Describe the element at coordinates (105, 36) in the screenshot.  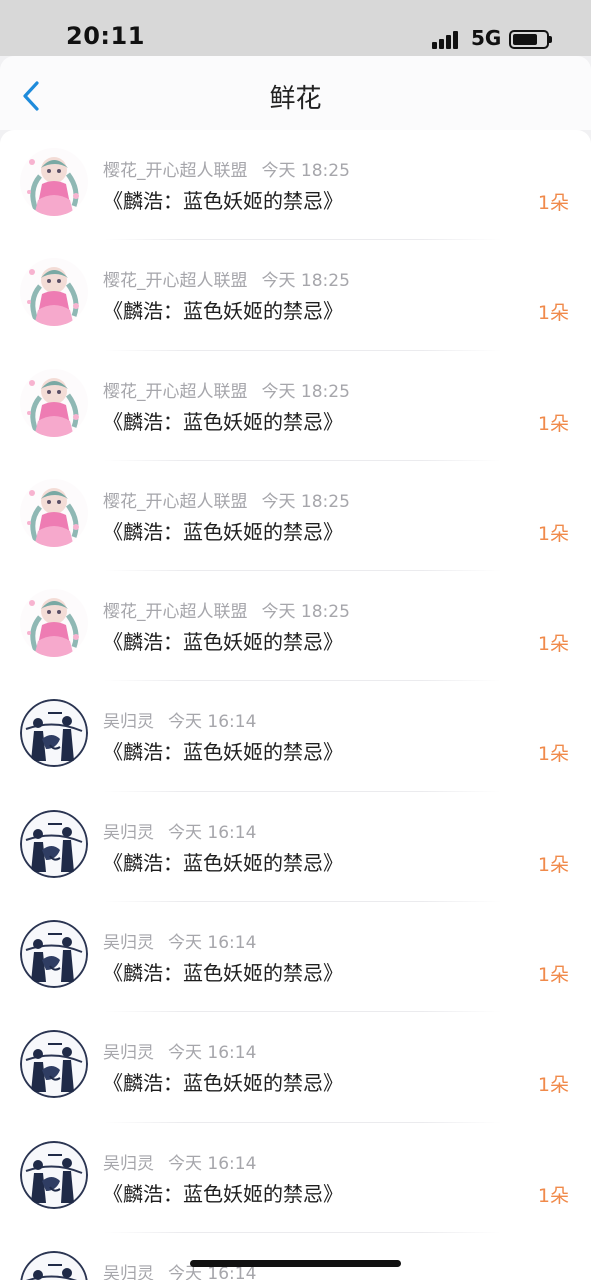
I see `status-time: 20:11` at that location.